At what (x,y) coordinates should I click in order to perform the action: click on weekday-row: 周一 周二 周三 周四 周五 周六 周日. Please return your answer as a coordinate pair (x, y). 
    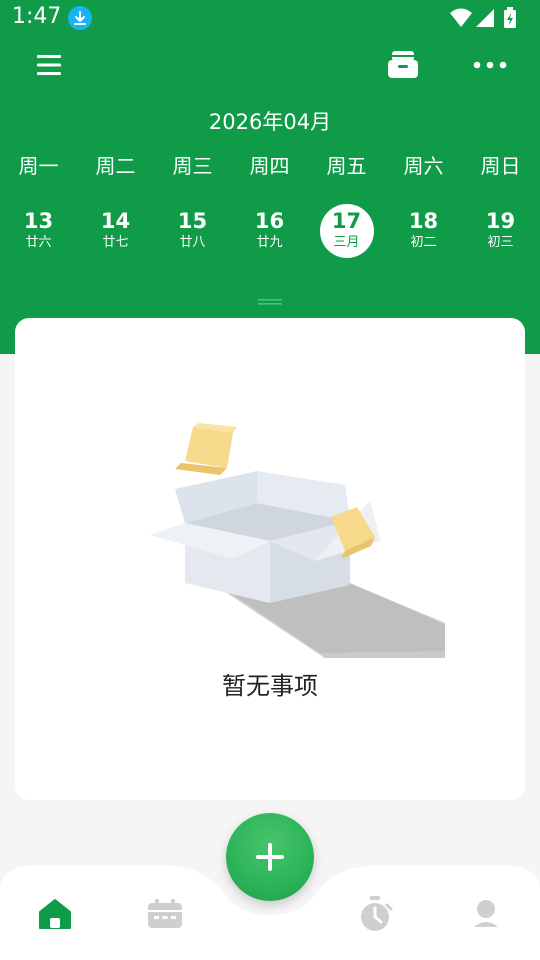
    Looking at the image, I should click on (270, 167).